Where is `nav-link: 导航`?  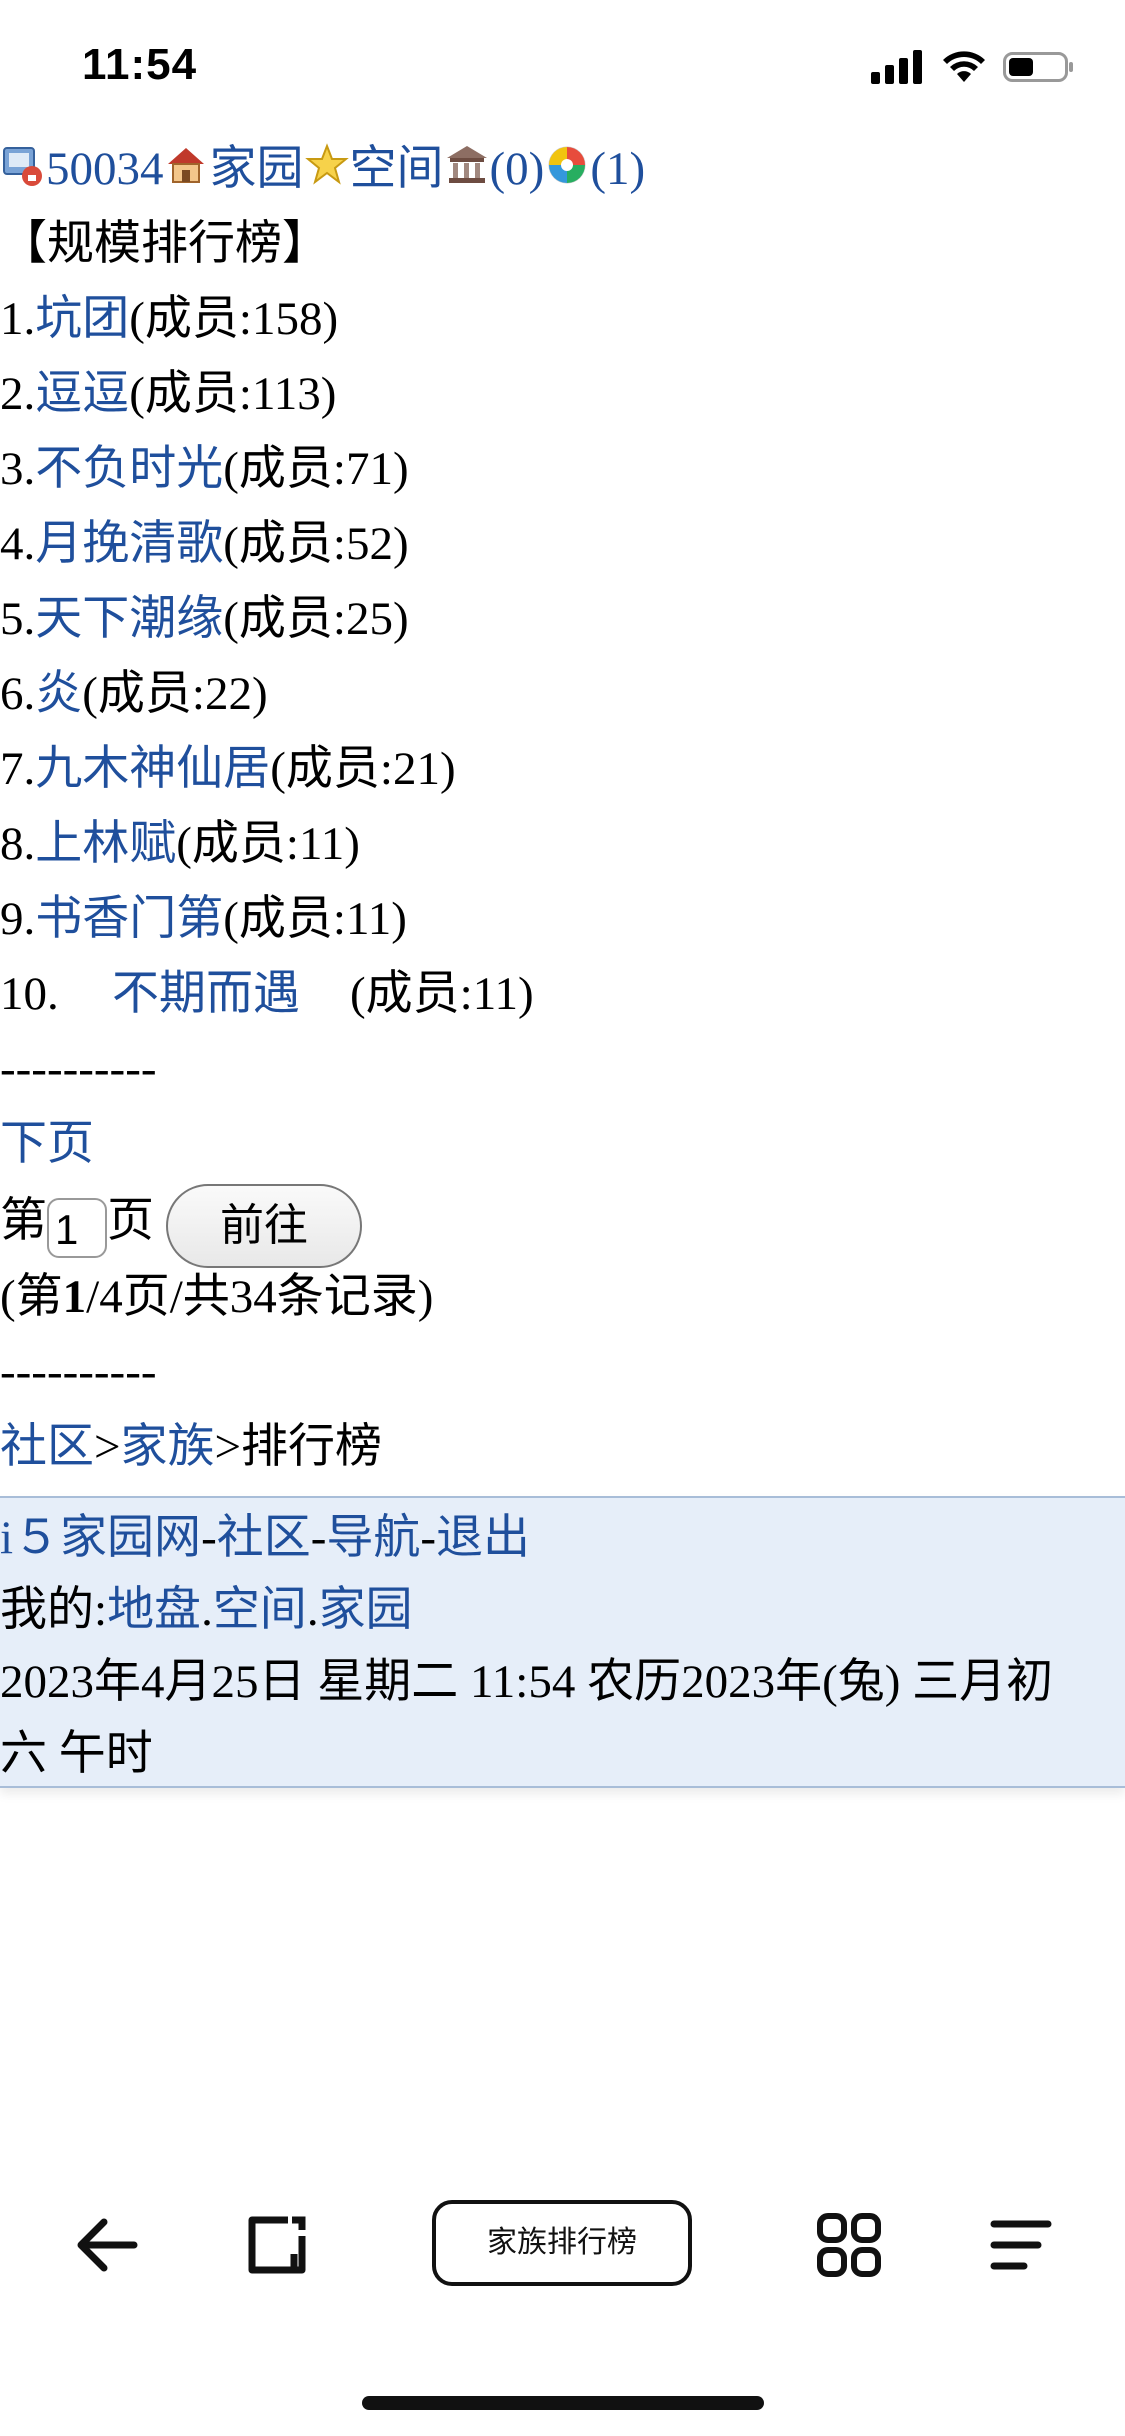 nav-link: 导航 is located at coordinates (373, 1538).